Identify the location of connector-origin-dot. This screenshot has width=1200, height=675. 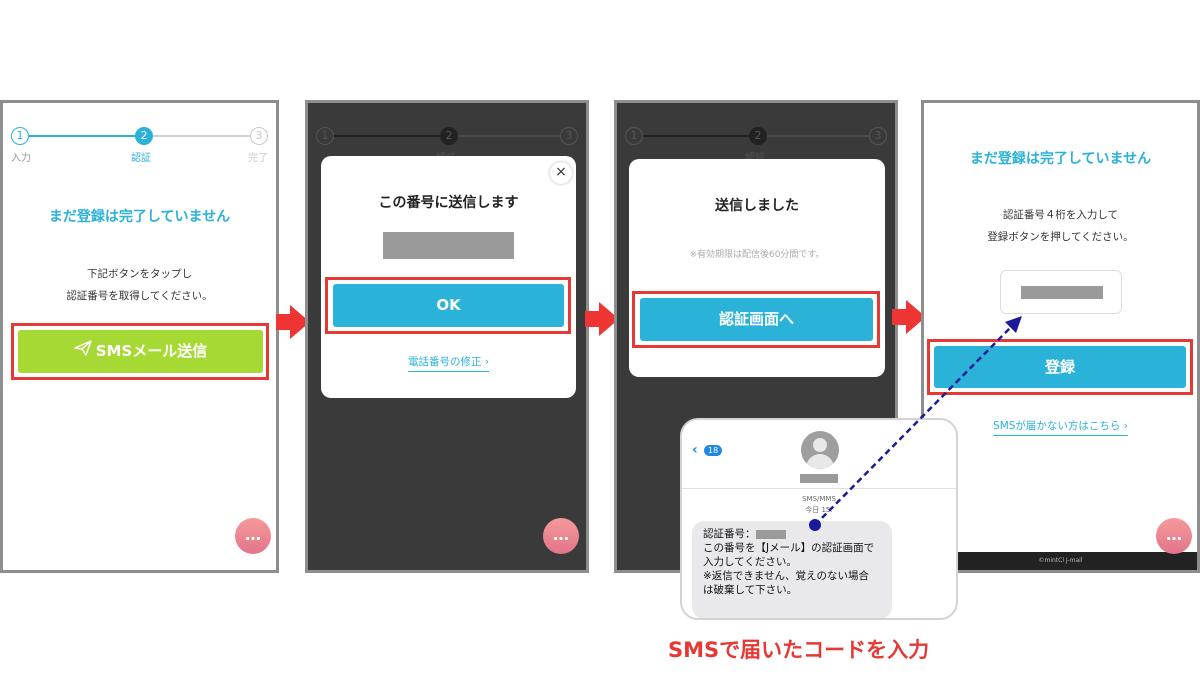
(815, 525).